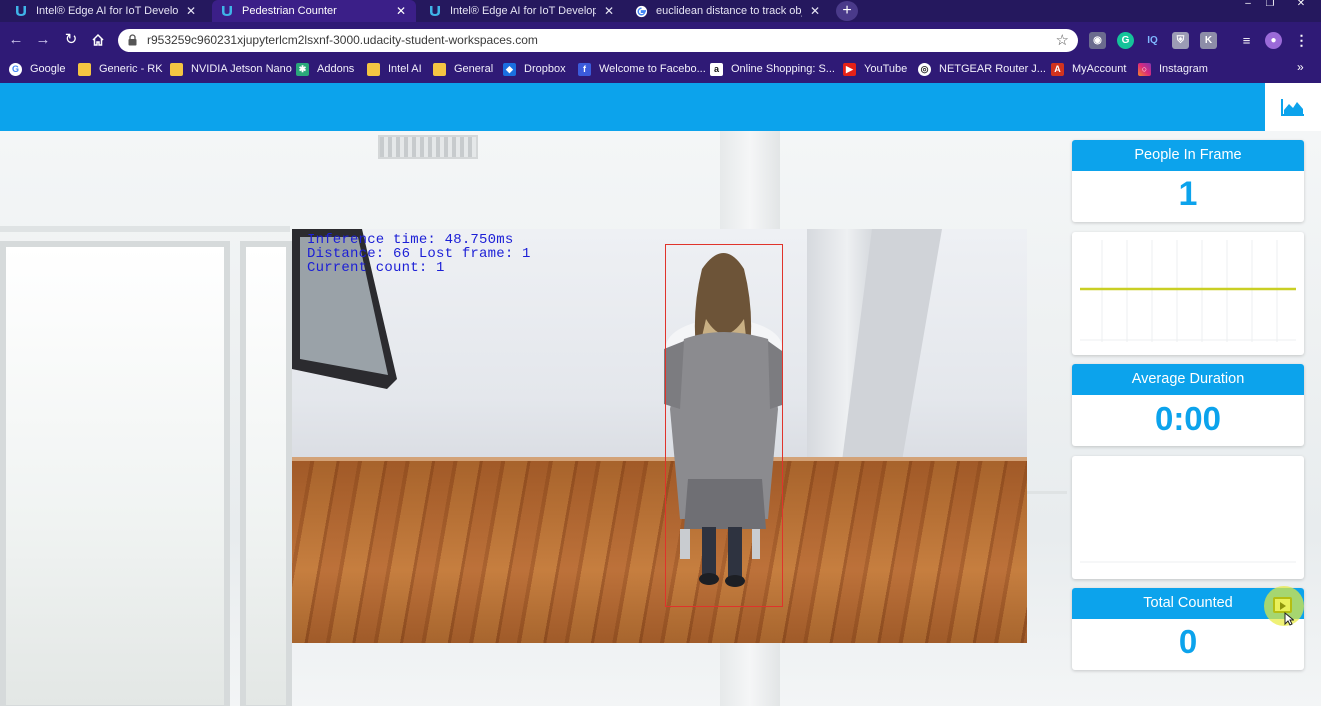  I want to click on people-in-frame-value: 1, so click(1188, 194).